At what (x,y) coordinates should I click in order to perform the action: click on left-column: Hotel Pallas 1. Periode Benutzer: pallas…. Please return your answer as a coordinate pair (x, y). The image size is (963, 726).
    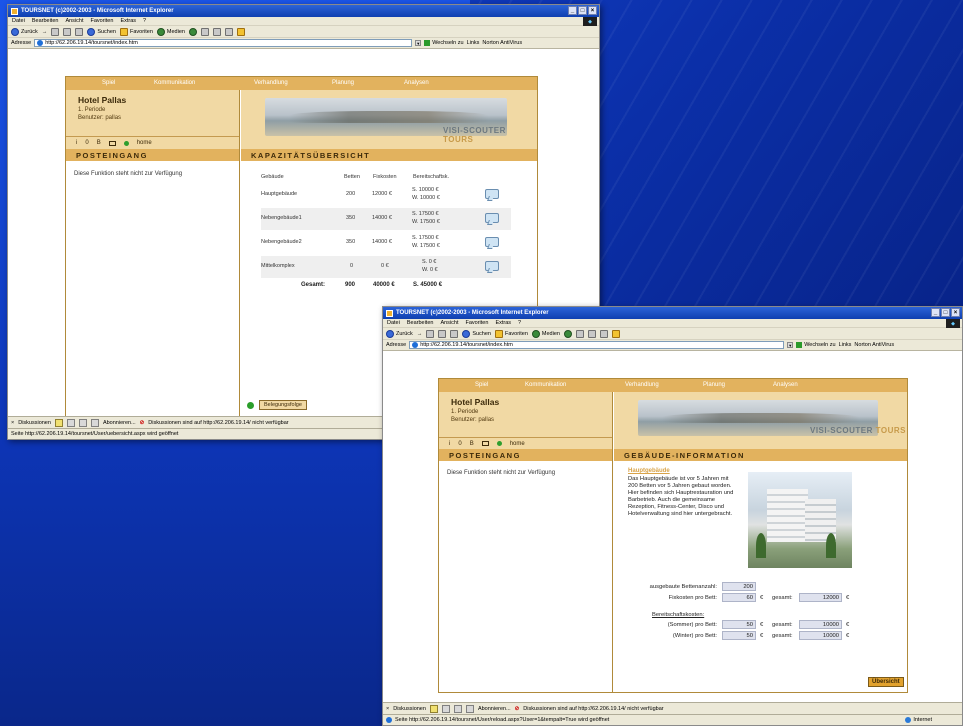
    Looking at the image, I should click on (153, 253).